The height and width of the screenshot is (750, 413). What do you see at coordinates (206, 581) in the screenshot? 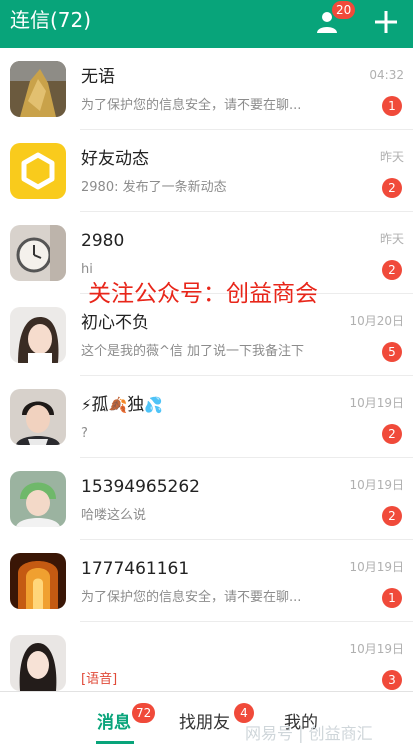
I see `conversation-row: 1777461161 为了保护您的信息安全，请不要在聊... 10月19日 1` at bounding box center [206, 581].